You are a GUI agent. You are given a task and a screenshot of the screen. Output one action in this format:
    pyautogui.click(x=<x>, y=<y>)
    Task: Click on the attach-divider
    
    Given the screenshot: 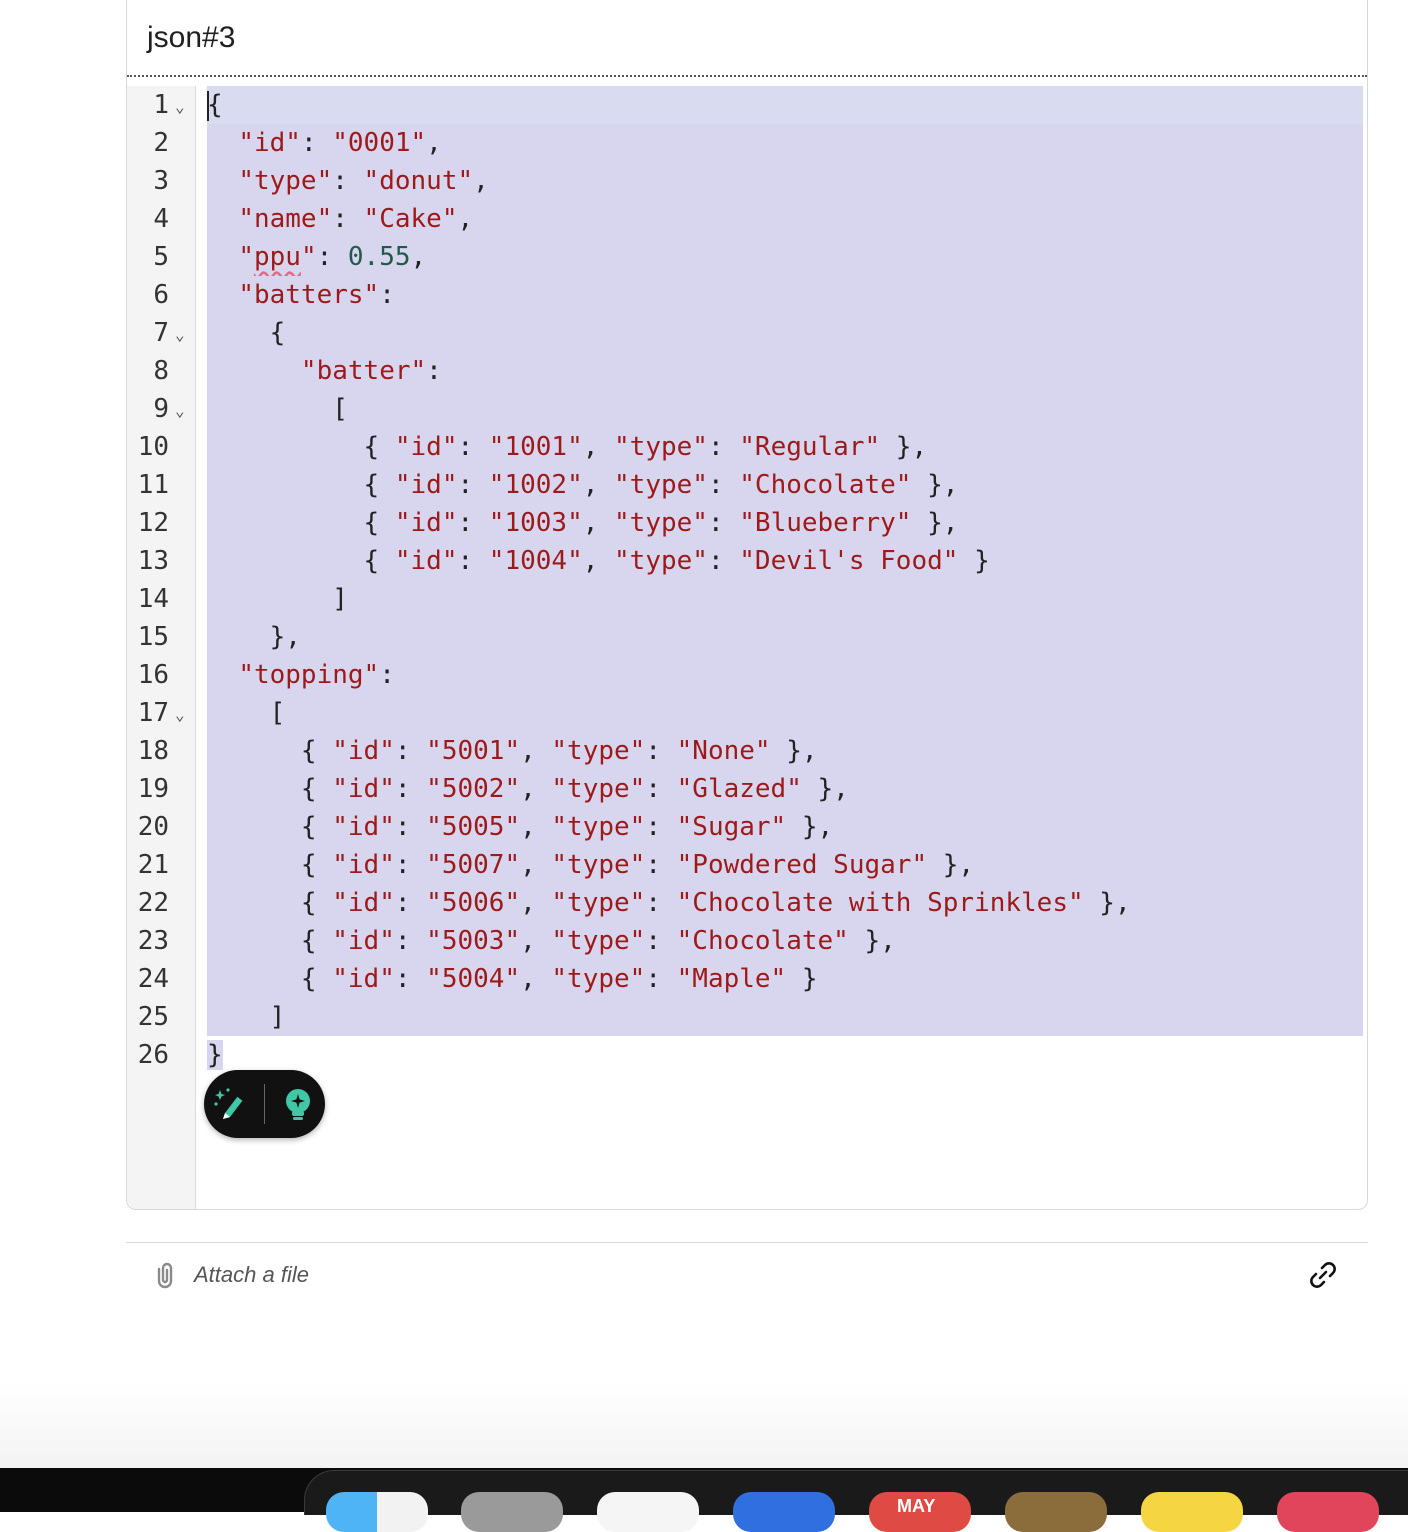 What is the action you would take?
    pyautogui.click(x=747, y=1242)
    